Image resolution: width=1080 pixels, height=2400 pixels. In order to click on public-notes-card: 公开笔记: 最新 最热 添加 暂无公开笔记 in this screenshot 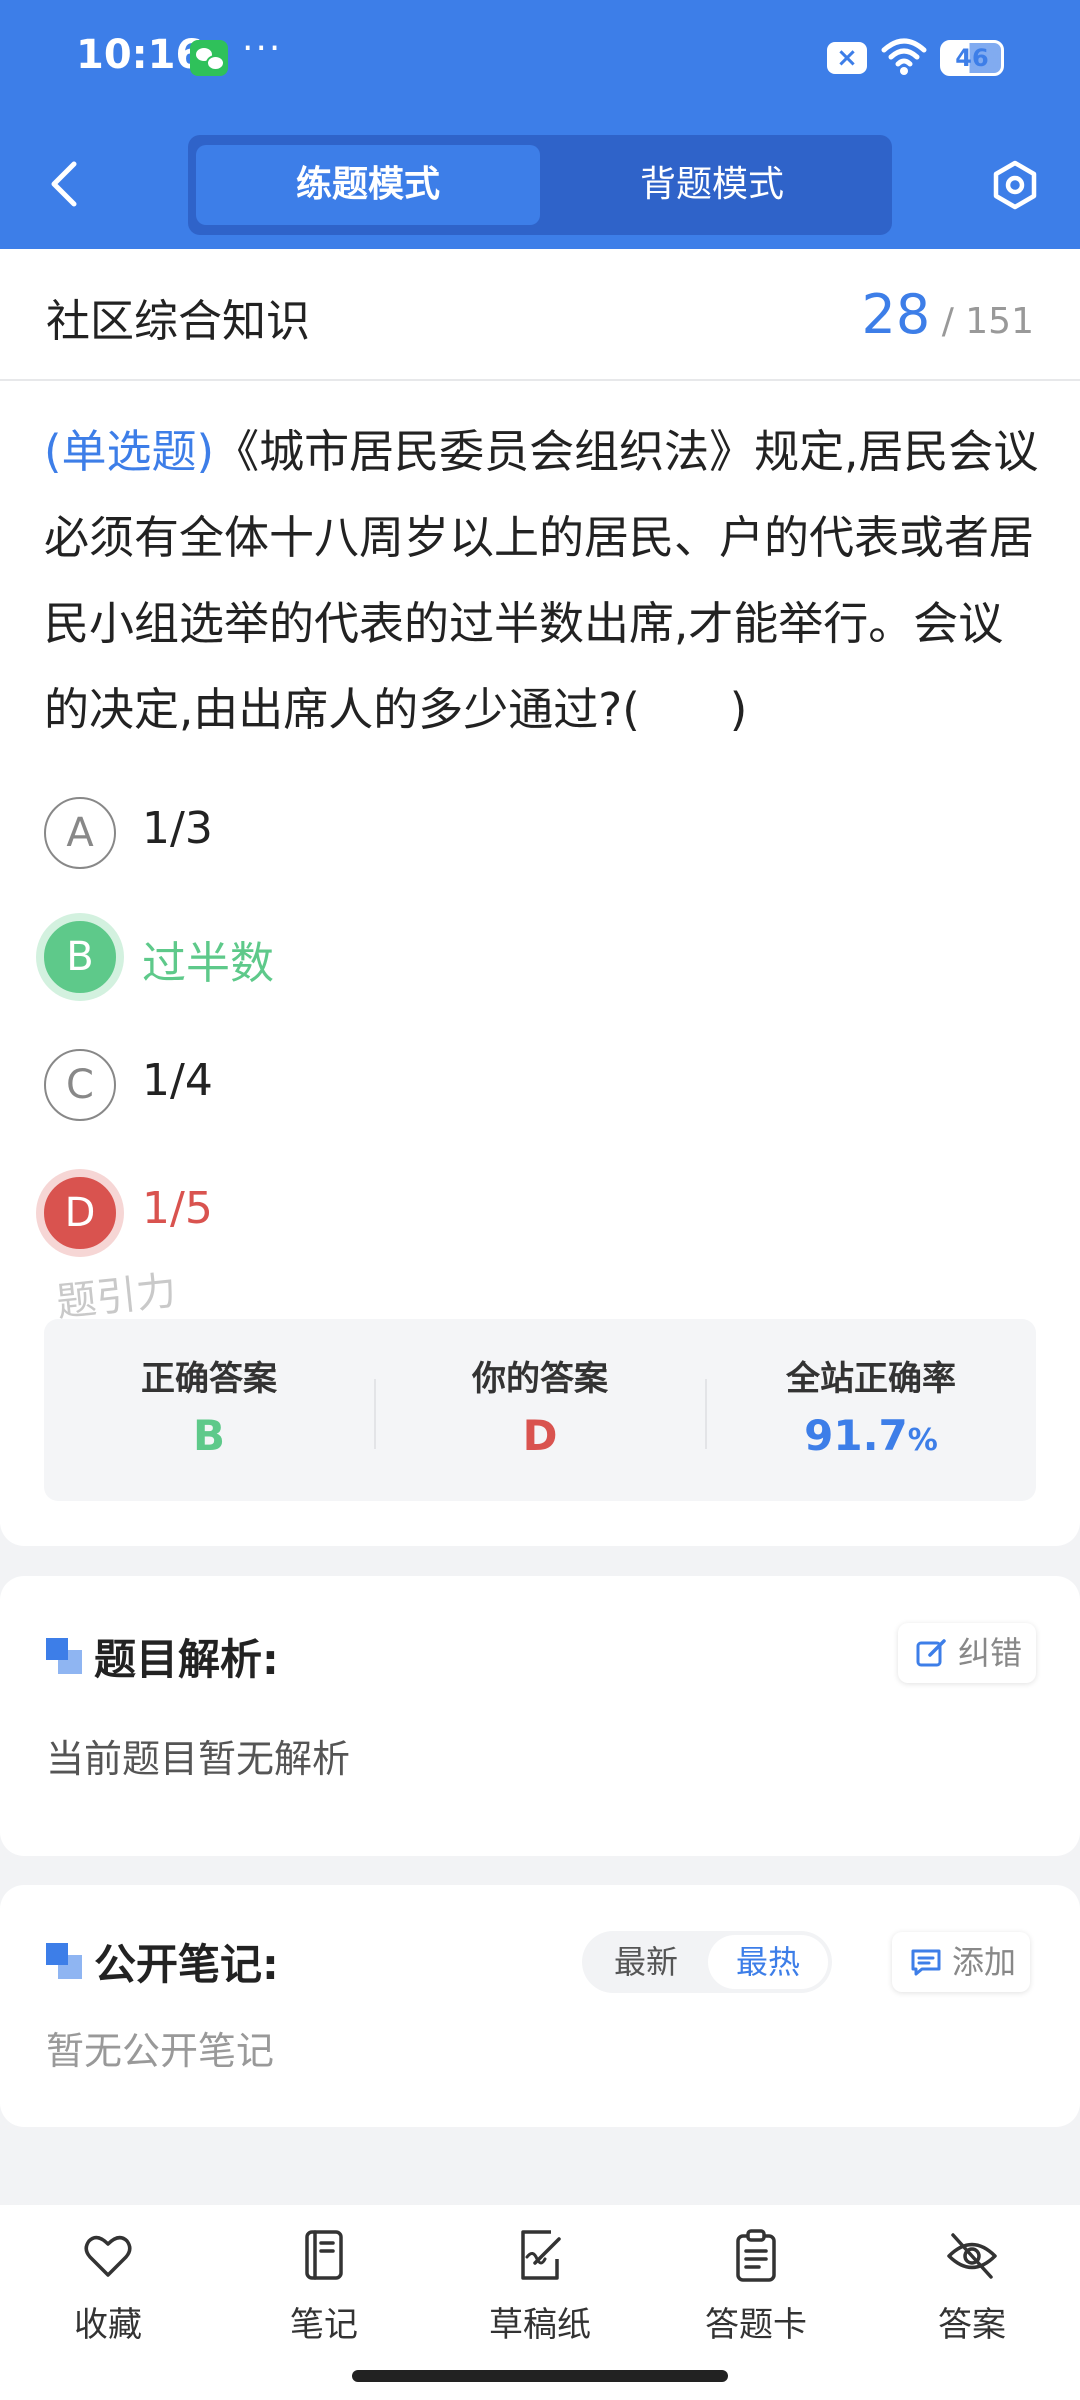, I will do `click(540, 2006)`.